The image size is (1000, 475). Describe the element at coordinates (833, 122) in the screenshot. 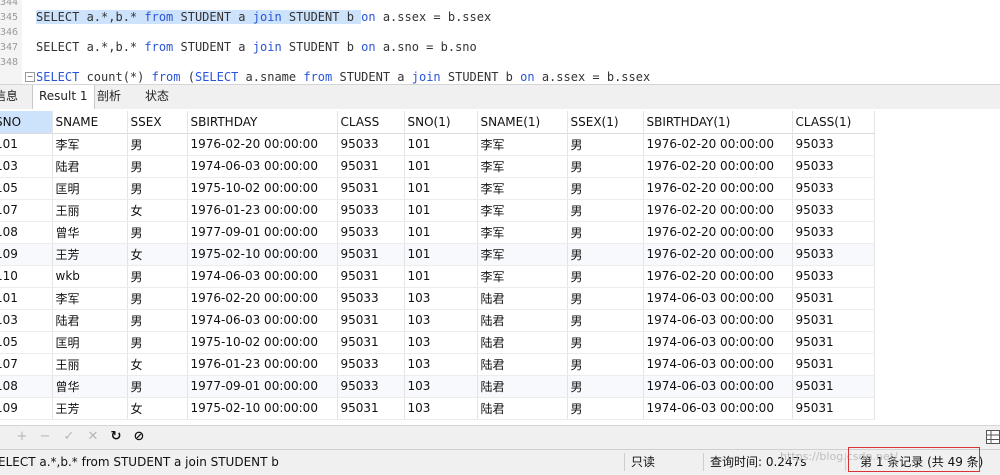

I see `column-header-class1: CLASS(1)` at that location.